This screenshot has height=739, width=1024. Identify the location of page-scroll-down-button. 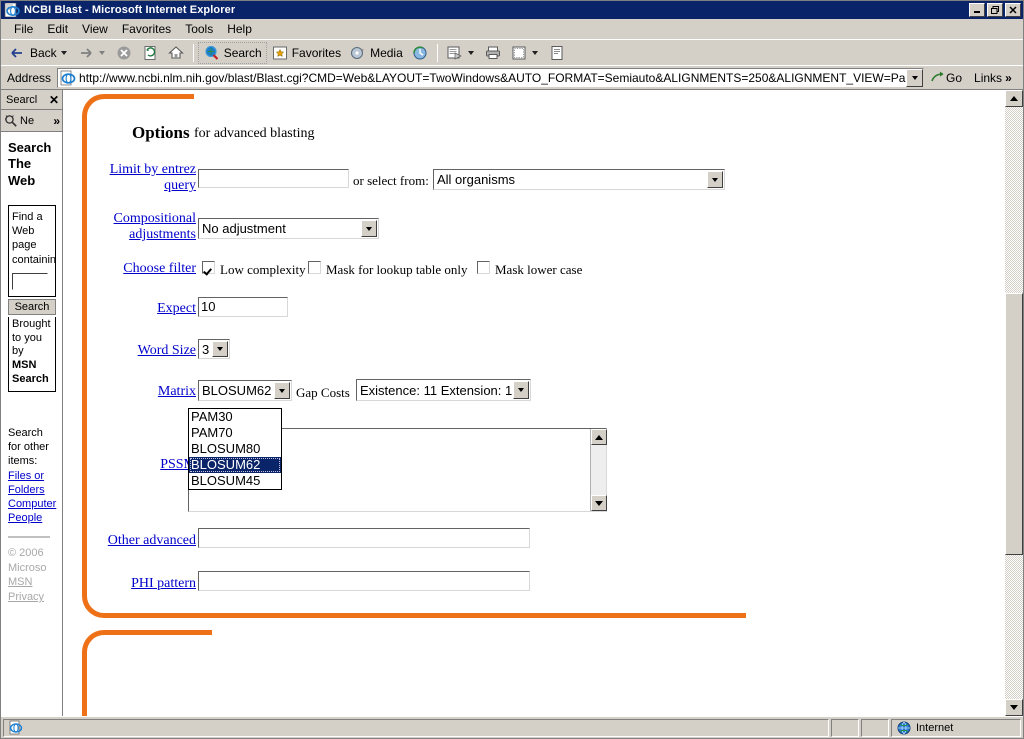
(1014, 707).